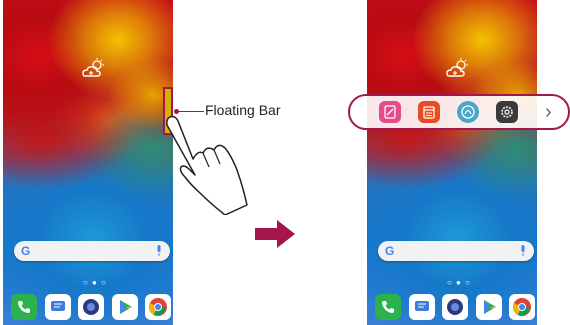 This screenshot has height=325, width=570. I want to click on note-icon, so click(390, 112).